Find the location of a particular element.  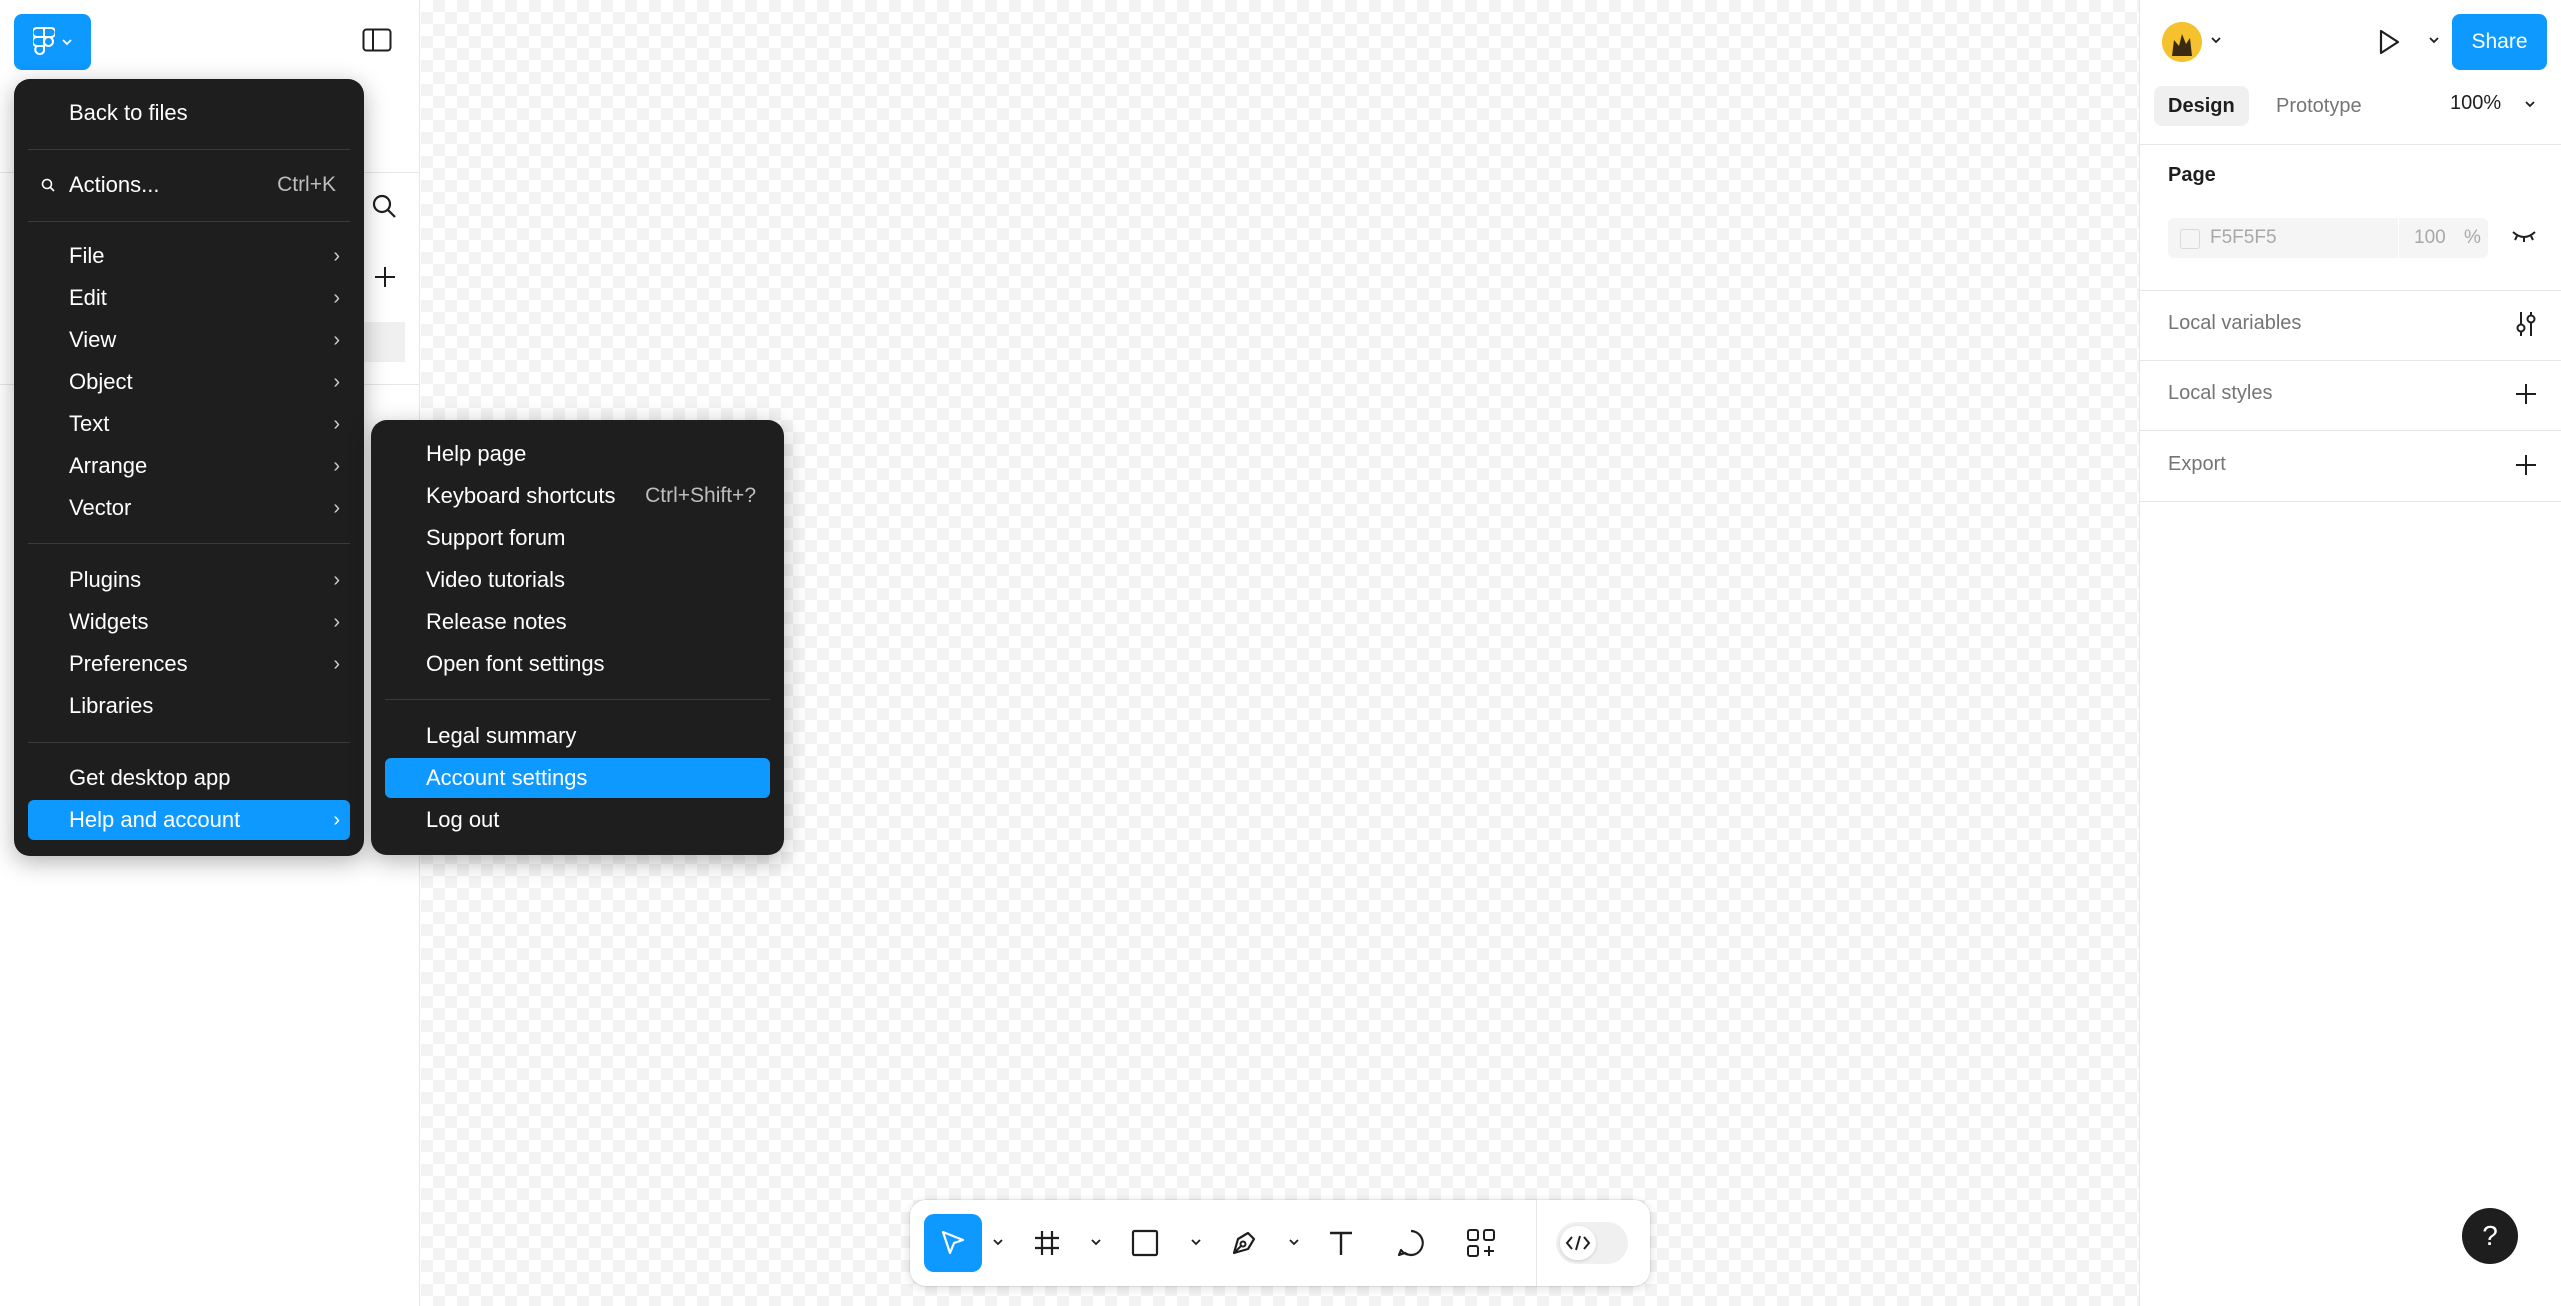

bottom-toolbar is located at coordinates (1280, 1243).